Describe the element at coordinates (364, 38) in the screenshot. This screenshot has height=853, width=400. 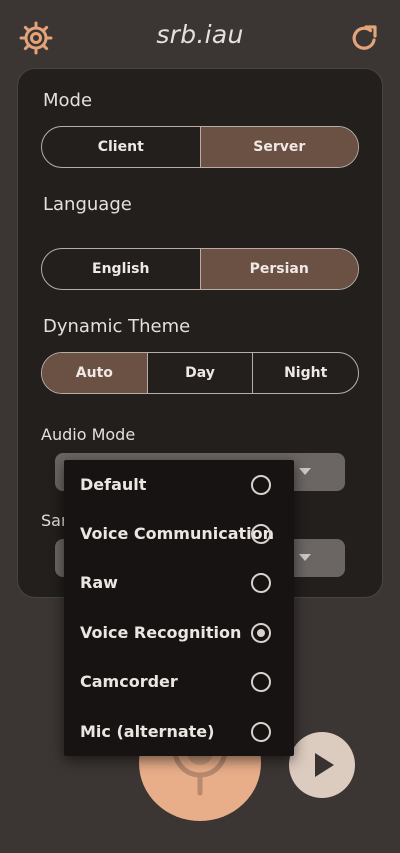
I see `refresh-icon` at that location.